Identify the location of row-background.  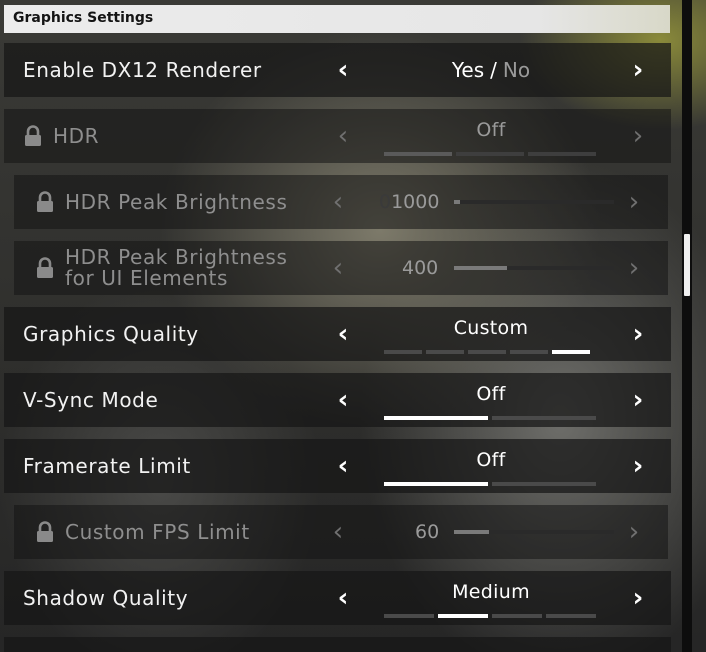
(337, 644).